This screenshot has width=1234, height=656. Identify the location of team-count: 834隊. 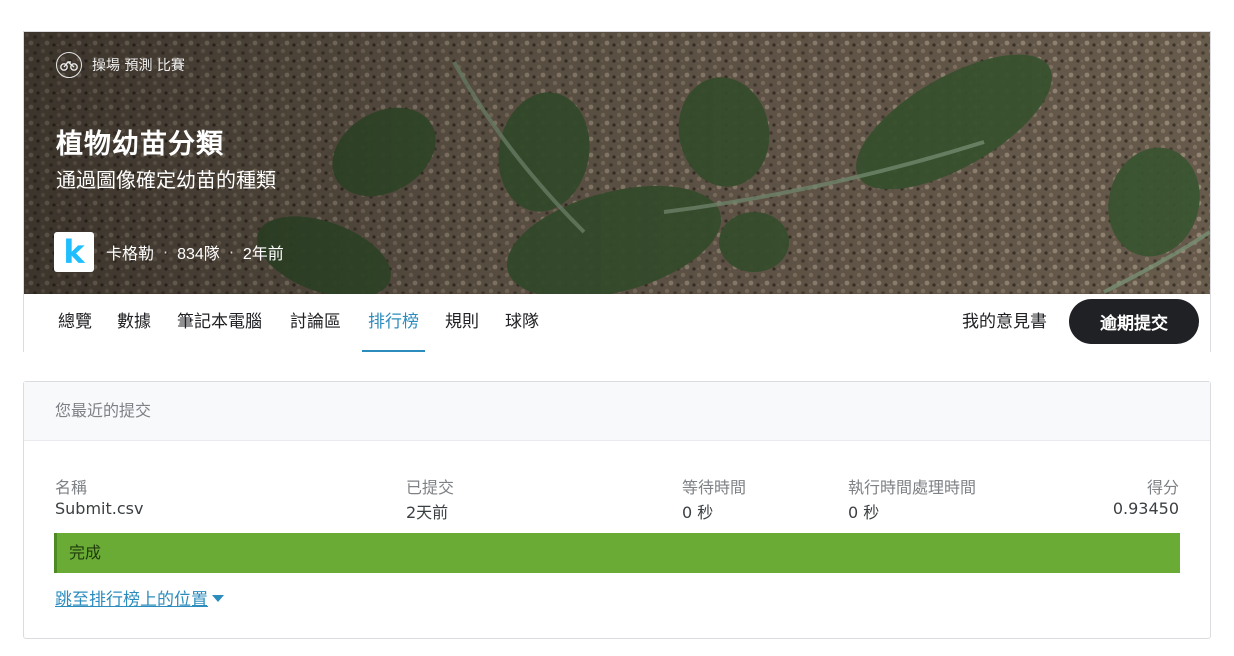
(198, 254).